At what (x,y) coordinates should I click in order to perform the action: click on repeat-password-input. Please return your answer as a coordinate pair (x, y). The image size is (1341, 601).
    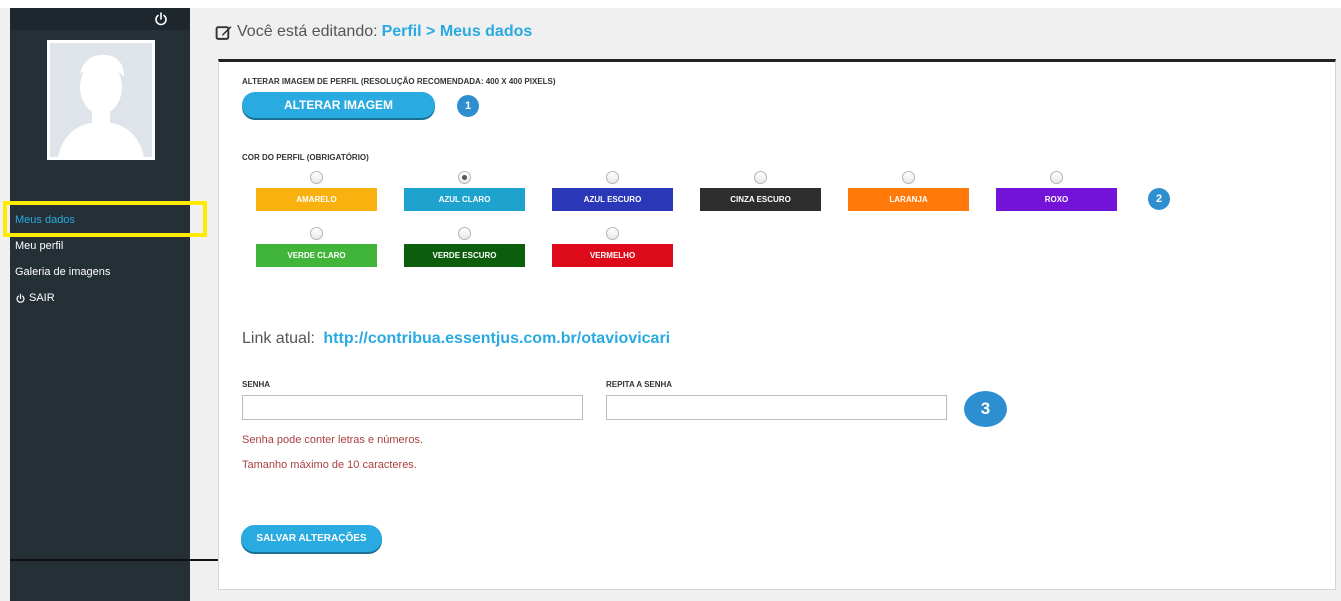
    Looking at the image, I should click on (776, 407).